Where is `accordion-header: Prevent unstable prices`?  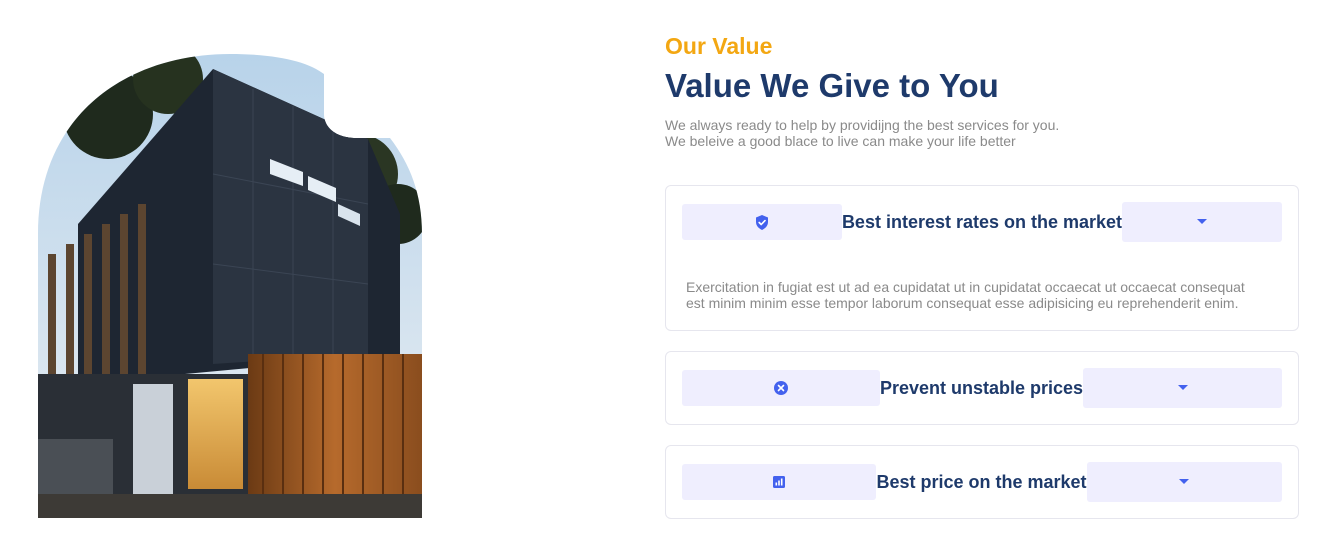 accordion-header: Prevent unstable prices is located at coordinates (982, 388).